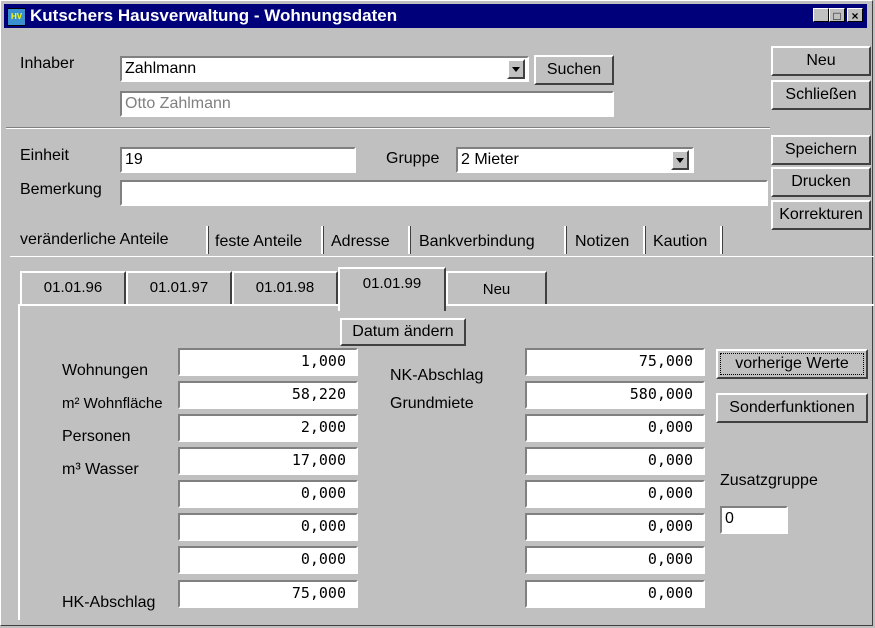 The height and width of the screenshot is (628, 875). I want to click on change-date-button: Datum ändern, so click(403, 332).